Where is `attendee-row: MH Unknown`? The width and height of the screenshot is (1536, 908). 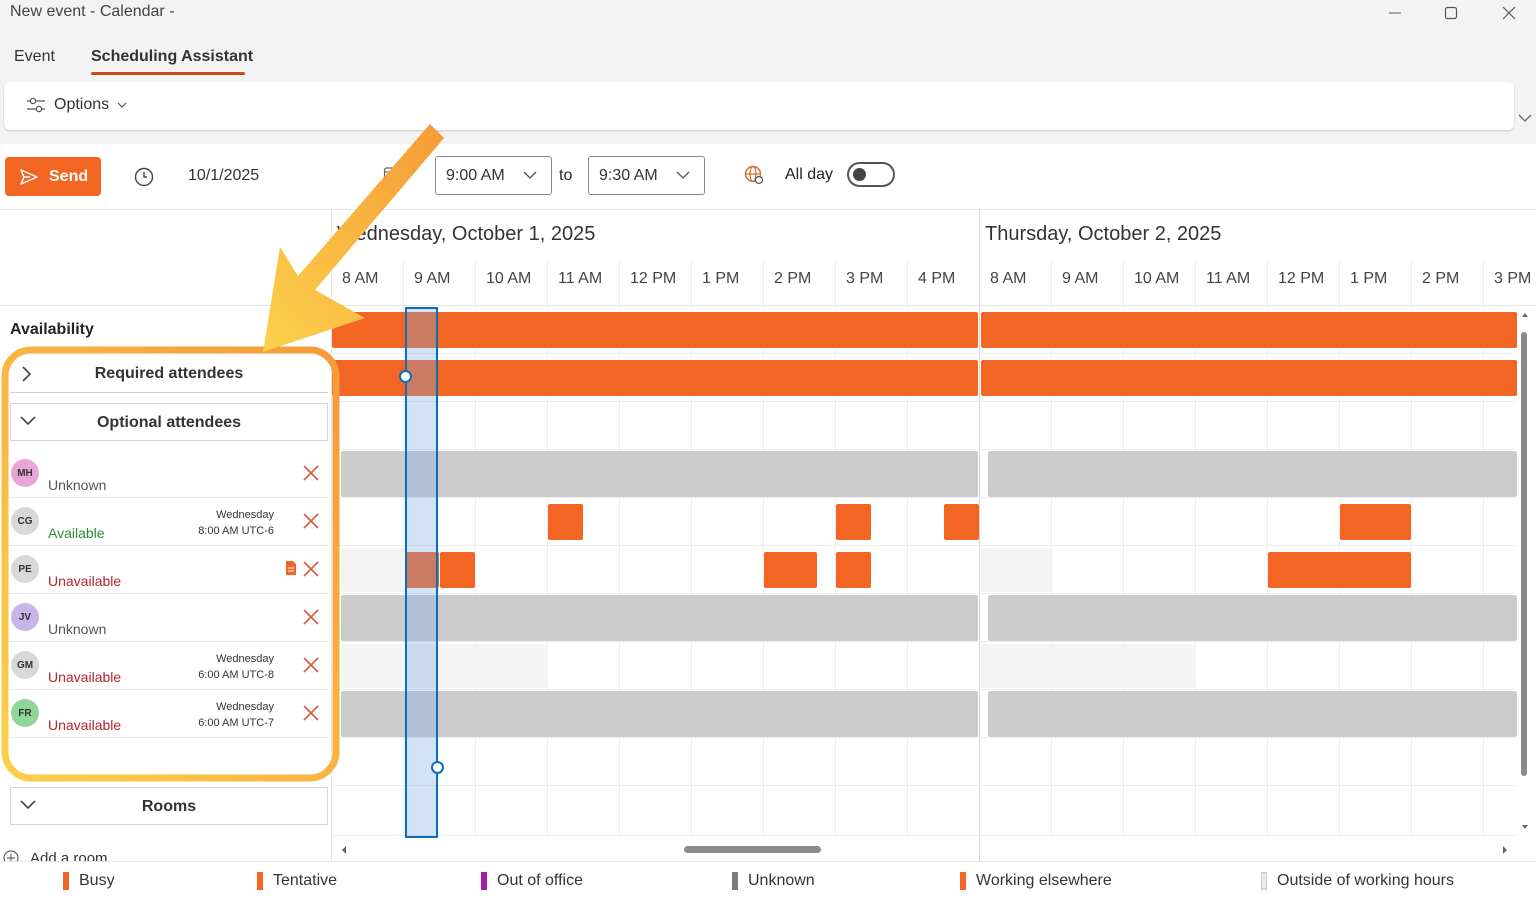 attendee-row: MH Unknown is located at coordinates (169, 474).